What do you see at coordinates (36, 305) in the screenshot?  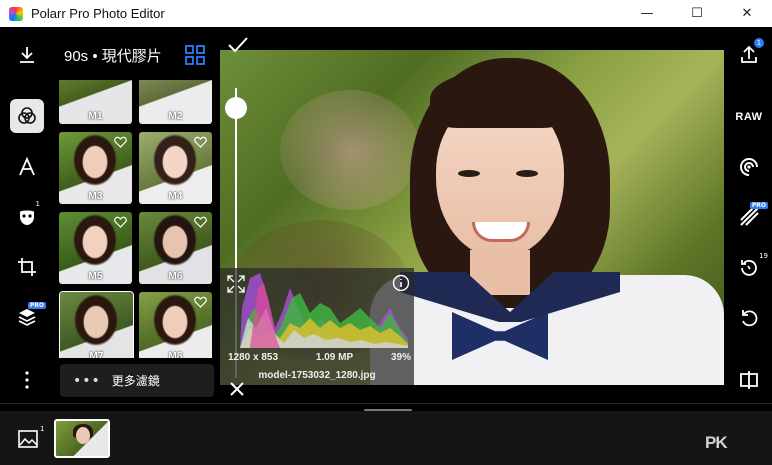 I see `layers-pro-badge: PRO` at bounding box center [36, 305].